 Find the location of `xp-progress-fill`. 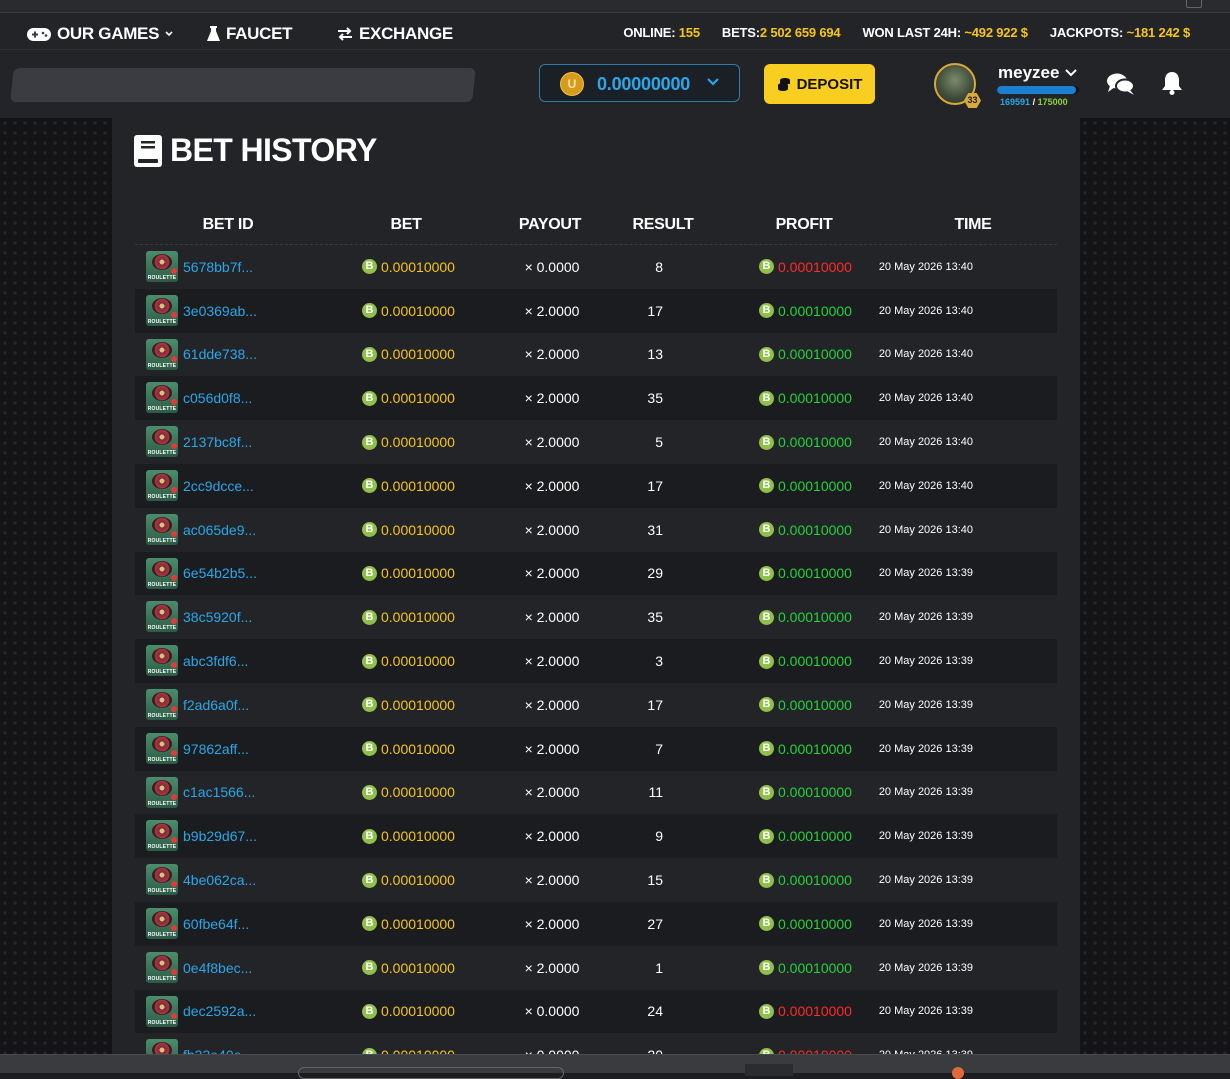

xp-progress-fill is located at coordinates (1037, 90).